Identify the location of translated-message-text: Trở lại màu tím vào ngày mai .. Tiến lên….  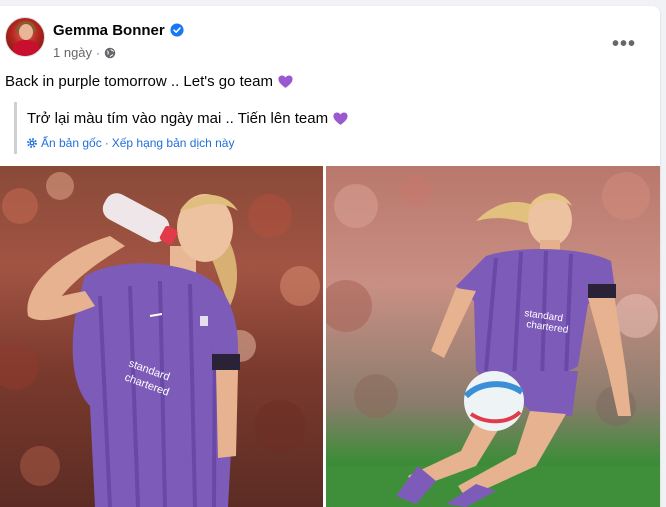
(178, 118).